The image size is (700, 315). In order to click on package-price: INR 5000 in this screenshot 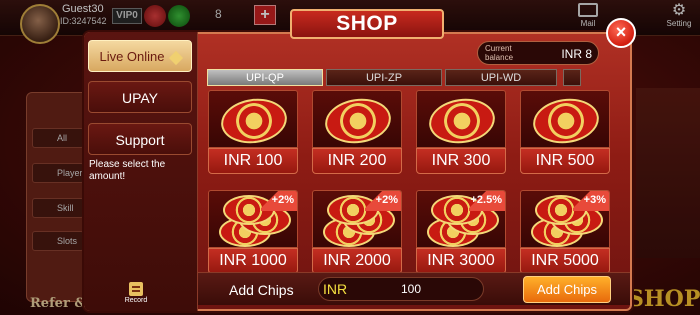, I will do `click(565, 261)`.